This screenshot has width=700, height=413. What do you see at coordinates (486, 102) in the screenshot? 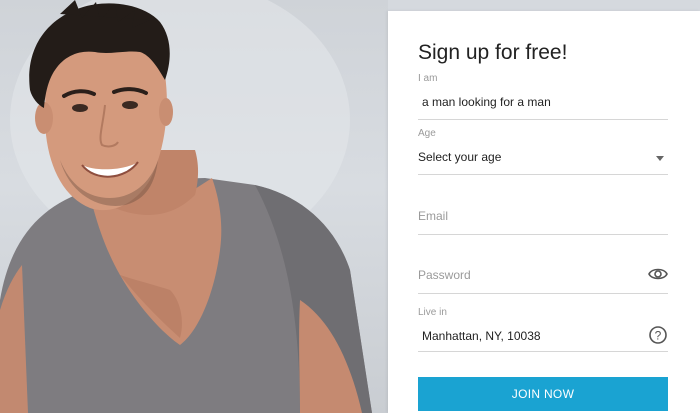
I see `i-am-value: a man looking for a man` at bounding box center [486, 102].